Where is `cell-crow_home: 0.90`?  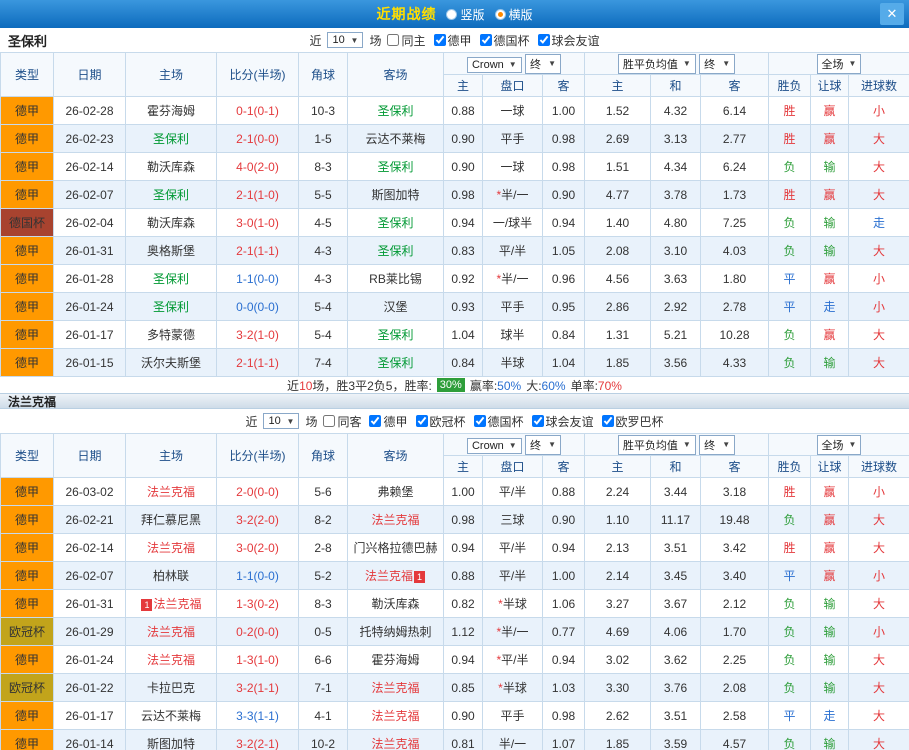 cell-crow_home: 0.90 is located at coordinates (463, 166).